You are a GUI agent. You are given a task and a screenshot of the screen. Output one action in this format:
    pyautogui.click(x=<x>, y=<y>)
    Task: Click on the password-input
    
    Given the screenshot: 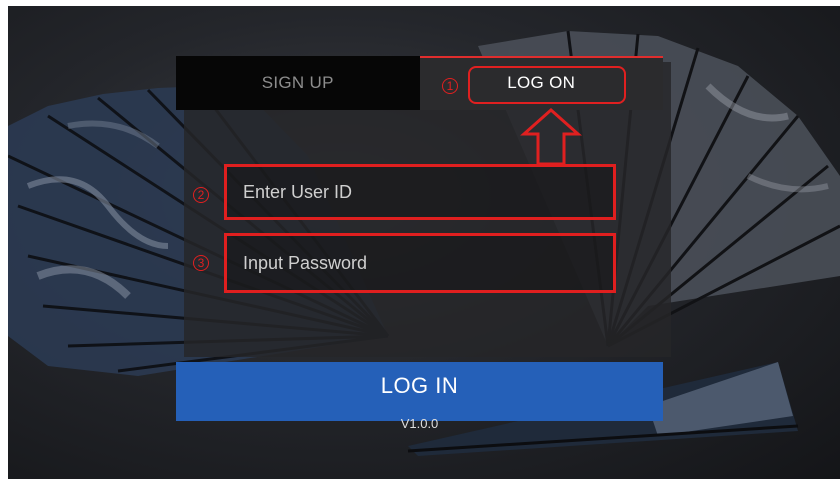 What is the action you would take?
    pyautogui.click(x=427, y=263)
    